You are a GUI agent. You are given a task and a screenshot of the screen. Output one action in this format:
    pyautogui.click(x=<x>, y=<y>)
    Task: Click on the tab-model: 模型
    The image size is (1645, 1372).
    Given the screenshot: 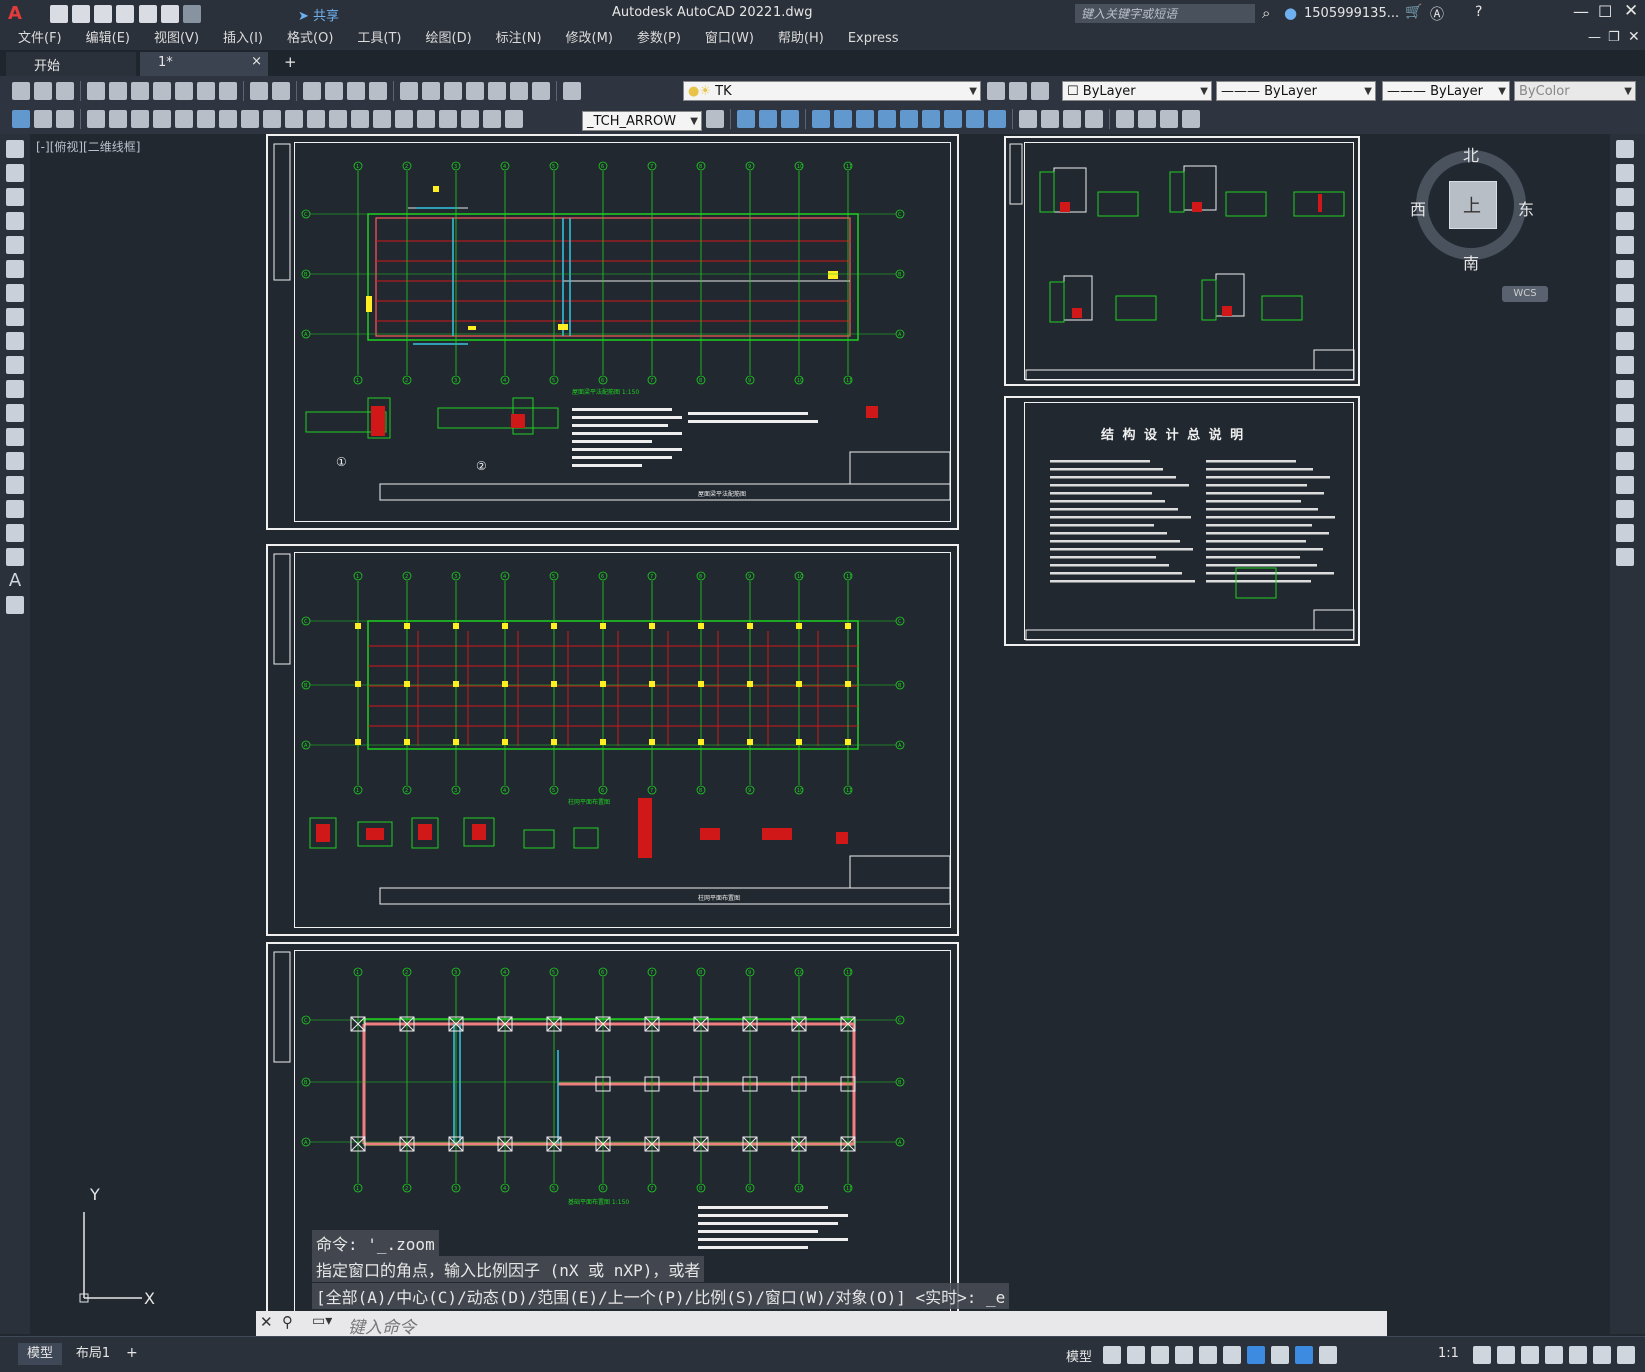 What is the action you would take?
    pyautogui.click(x=40, y=1354)
    